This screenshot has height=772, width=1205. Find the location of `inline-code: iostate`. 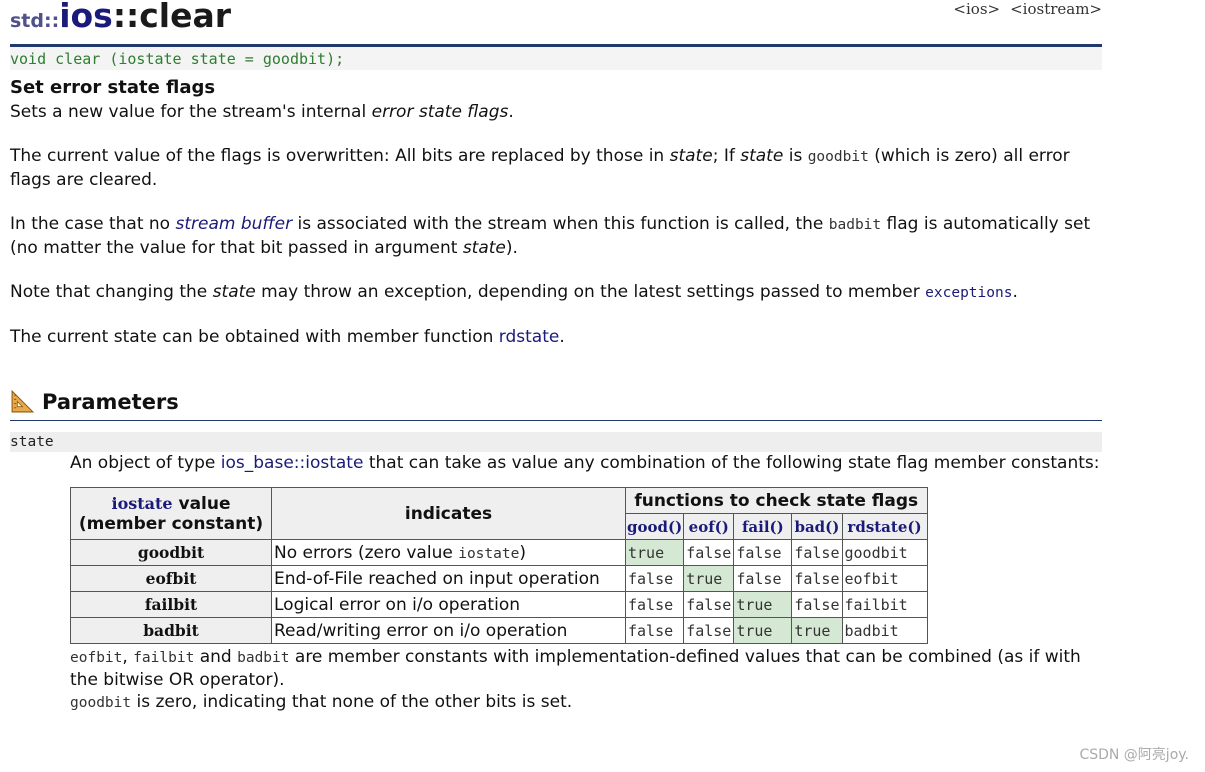

inline-code: iostate is located at coordinates (489, 553).